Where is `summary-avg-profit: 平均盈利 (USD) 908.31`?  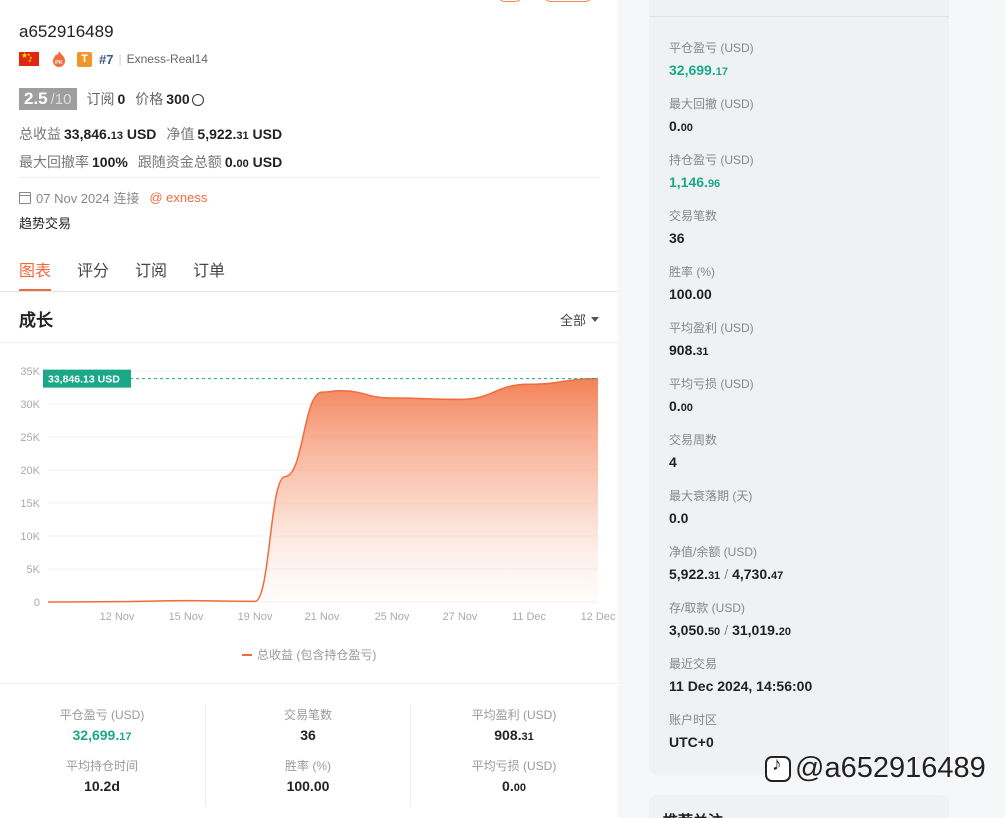
summary-avg-profit: 平均盈利 (USD) 908.31 is located at coordinates (514, 724).